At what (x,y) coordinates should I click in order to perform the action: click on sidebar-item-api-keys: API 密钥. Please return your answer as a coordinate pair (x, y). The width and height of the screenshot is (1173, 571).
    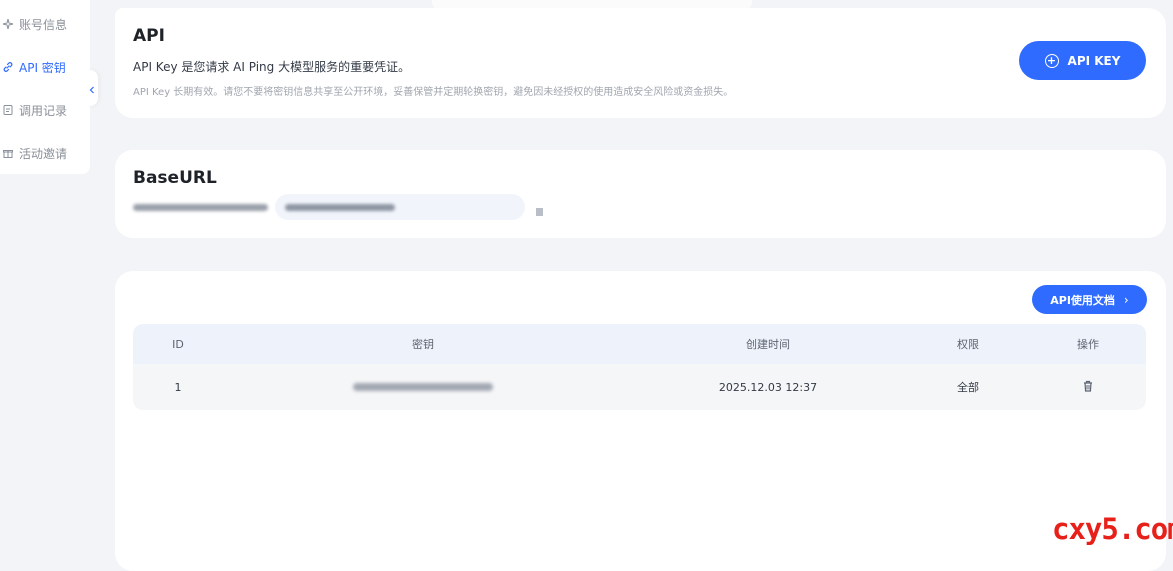
    Looking at the image, I should click on (33, 67).